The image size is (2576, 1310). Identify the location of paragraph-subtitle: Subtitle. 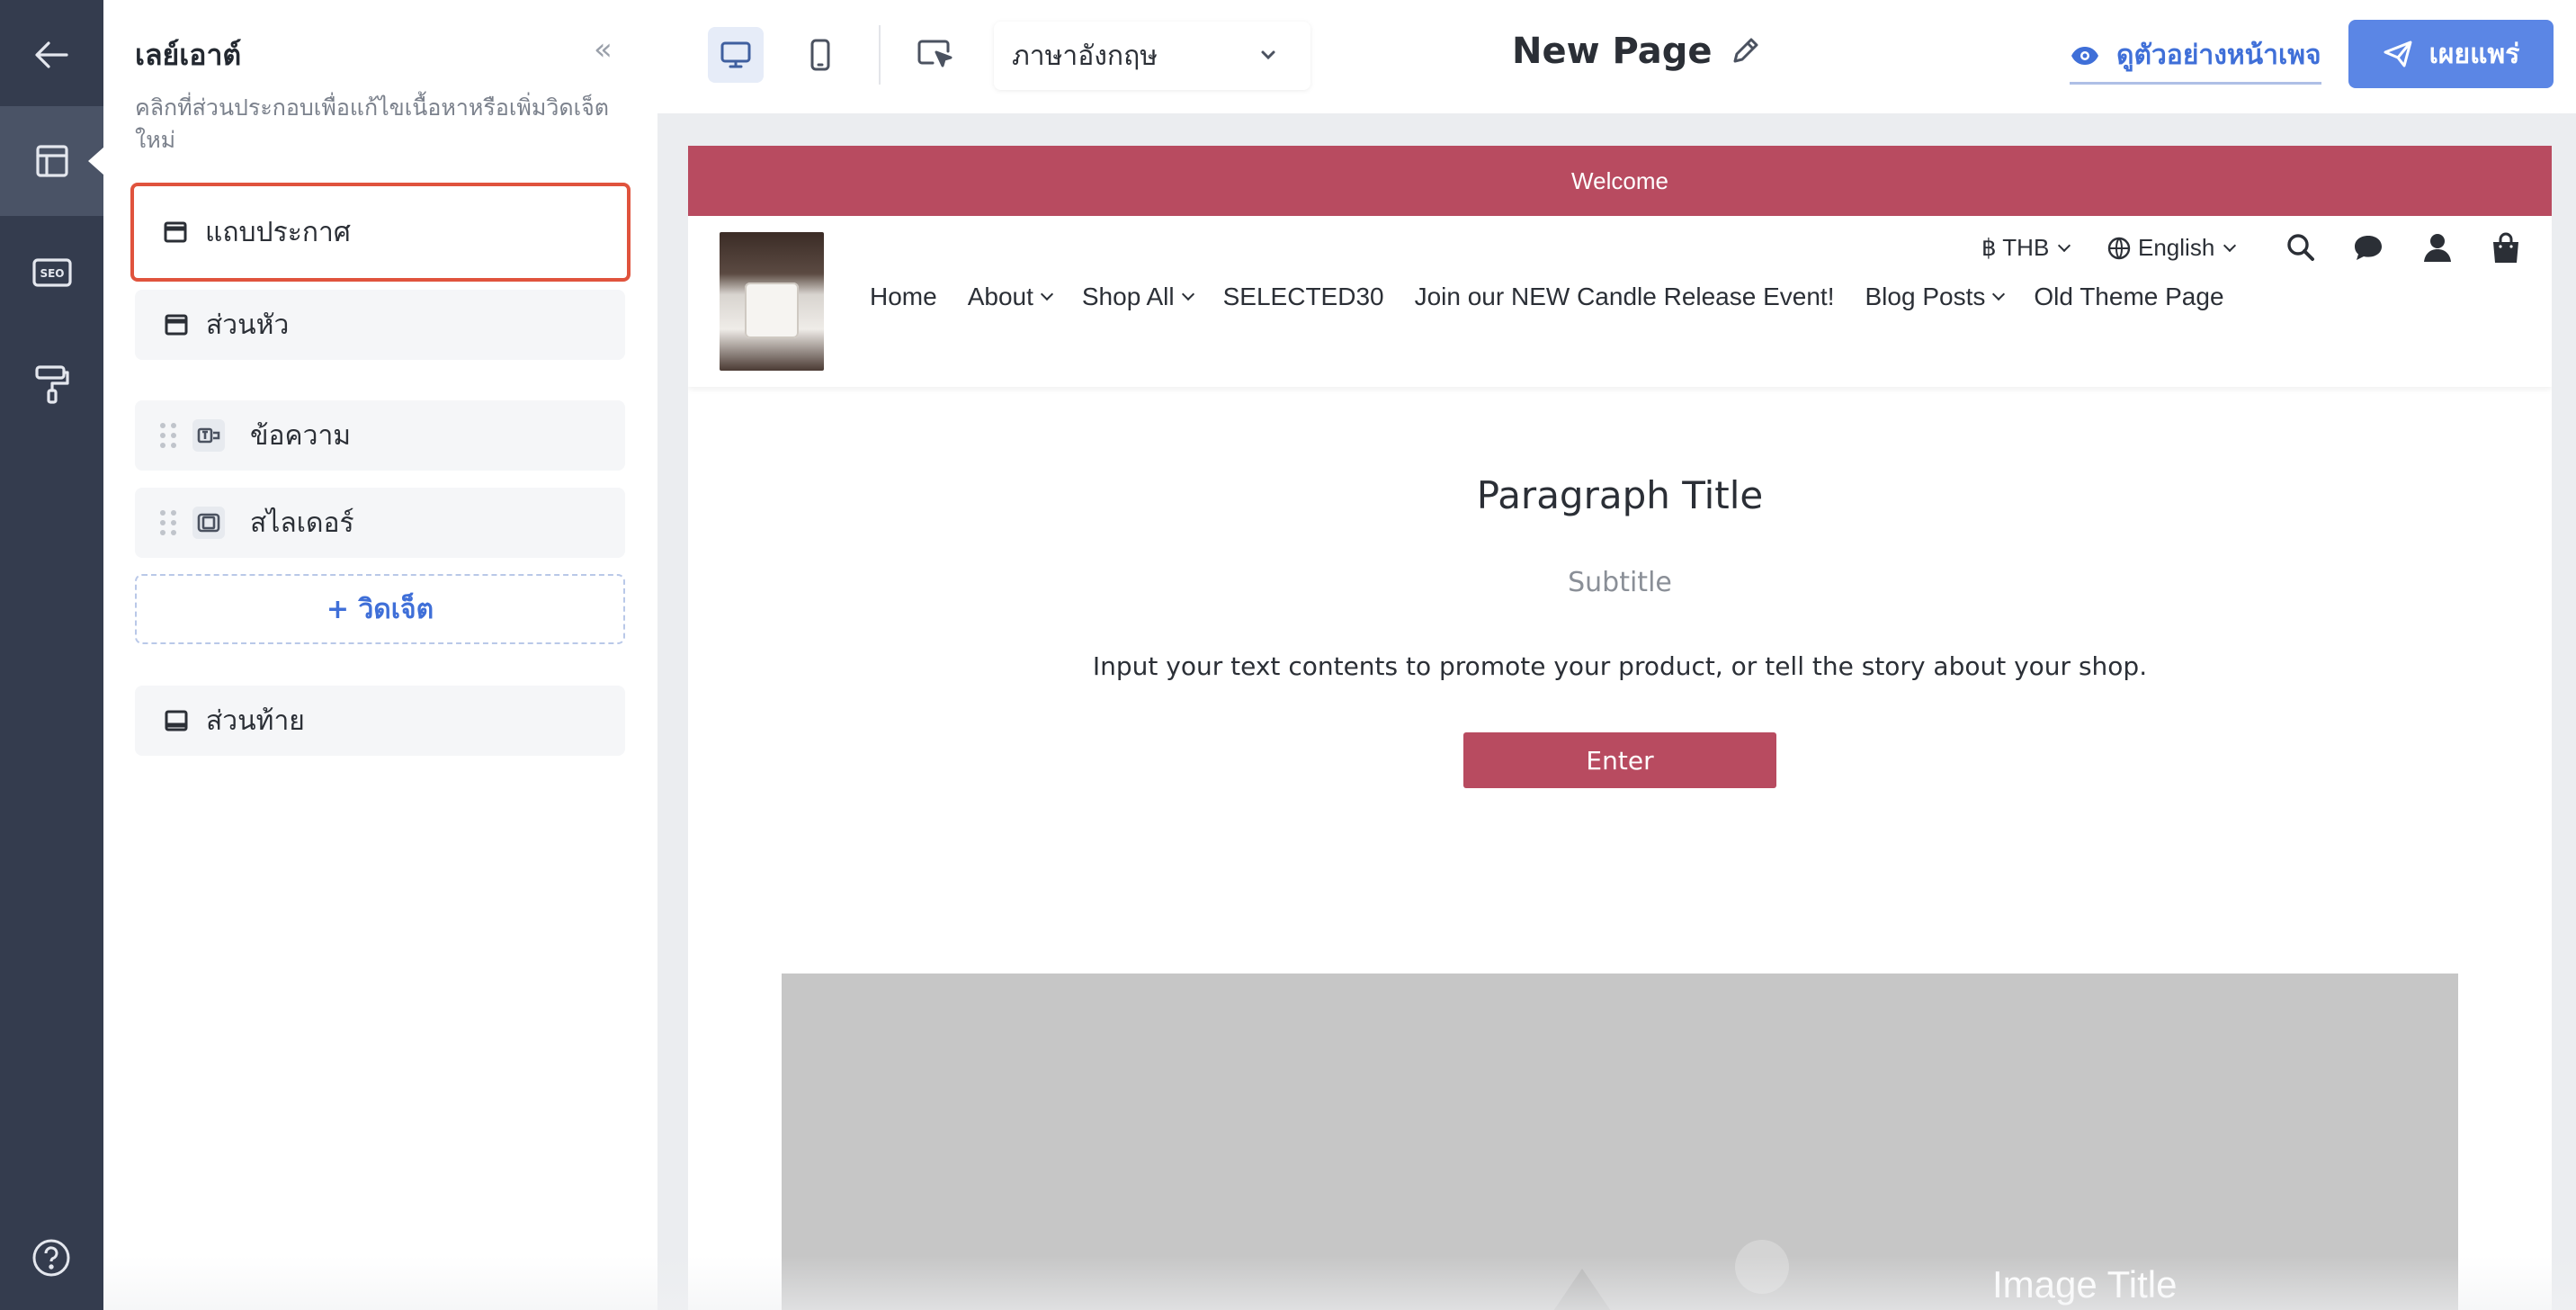
(1620, 582).